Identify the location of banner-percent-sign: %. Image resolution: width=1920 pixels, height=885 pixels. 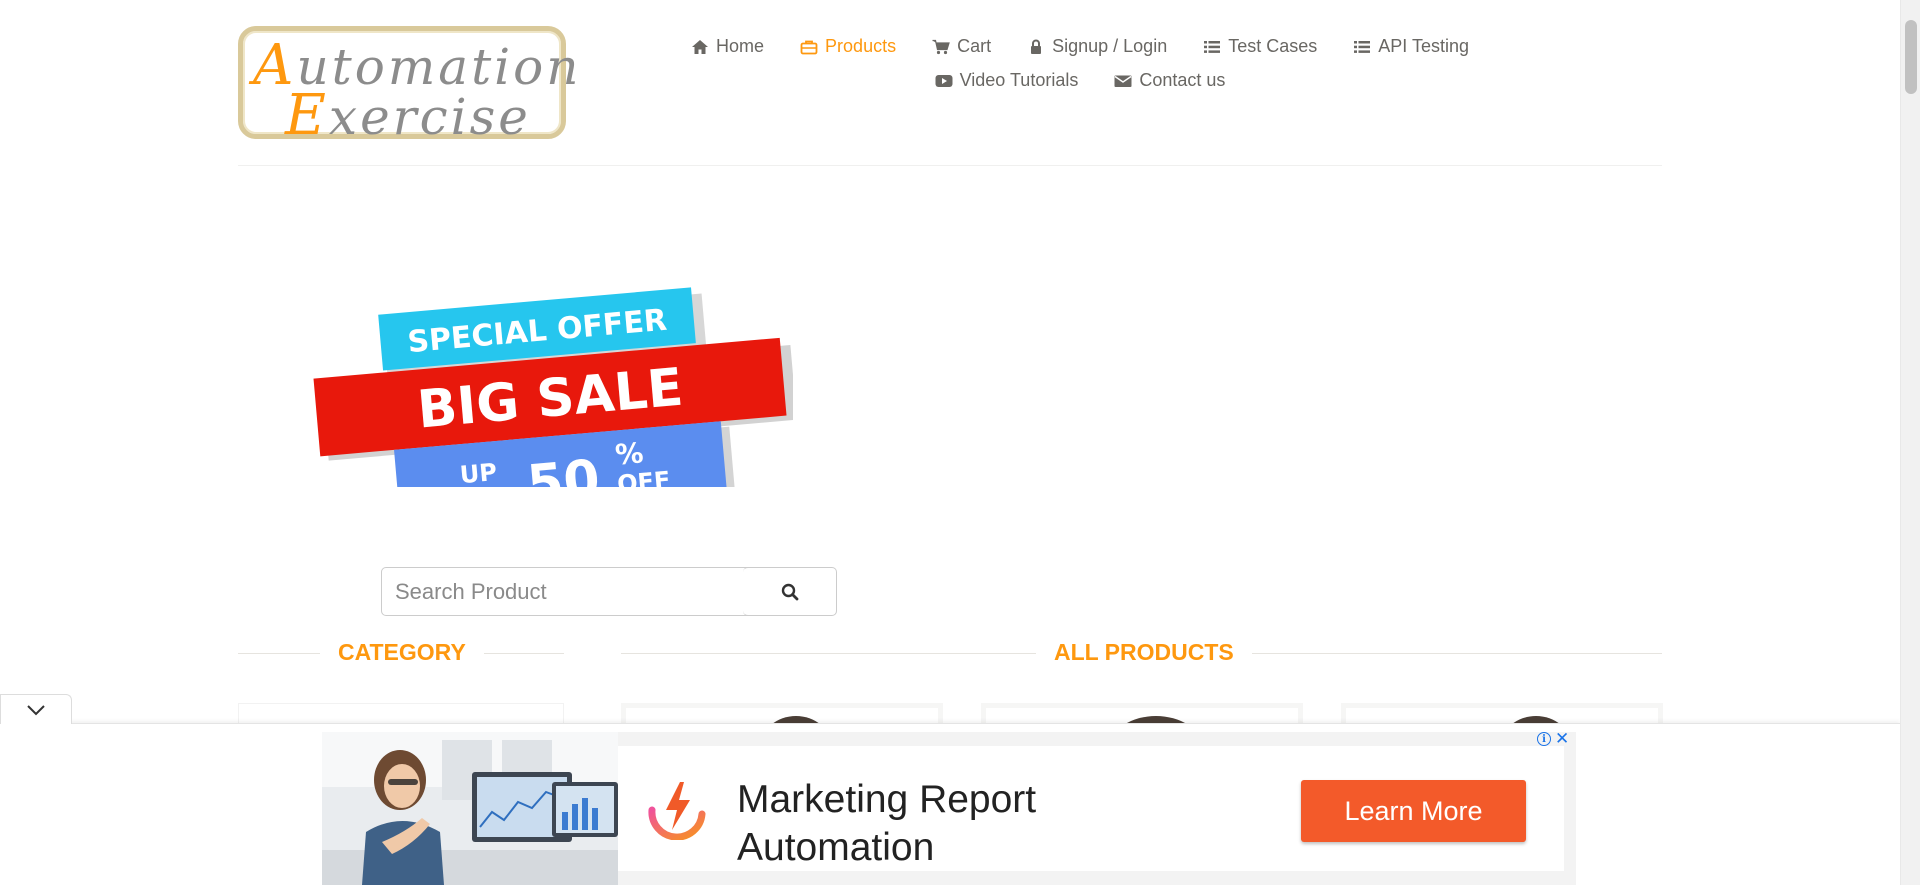
(629, 453).